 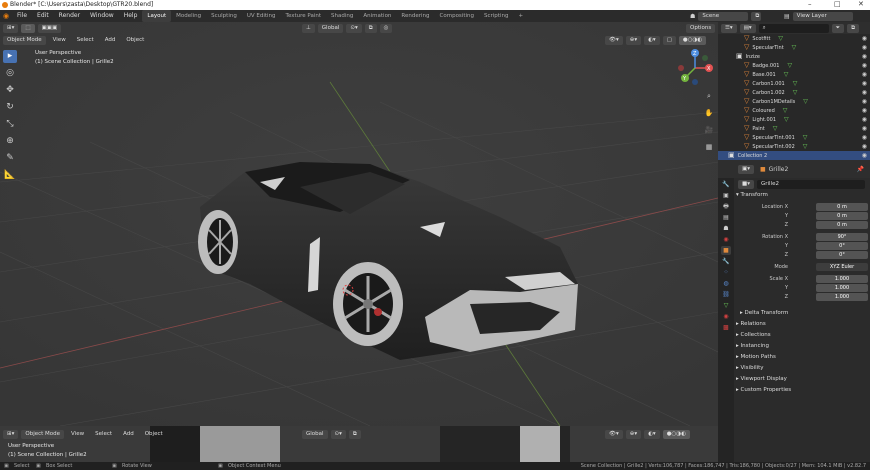 I want to click on properties-section-header: ▸ Collections, so click(x=803, y=335).